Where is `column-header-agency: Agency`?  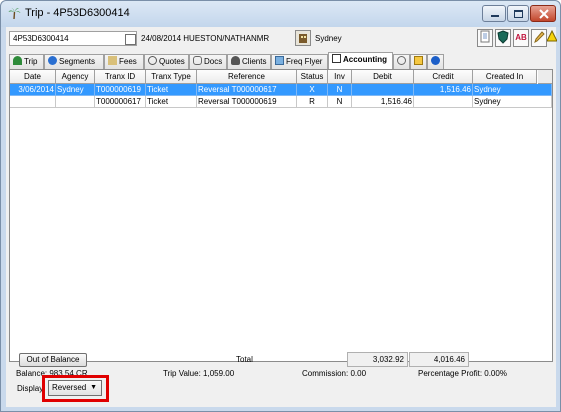 column-header-agency: Agency is located at coordinates (75, 77).